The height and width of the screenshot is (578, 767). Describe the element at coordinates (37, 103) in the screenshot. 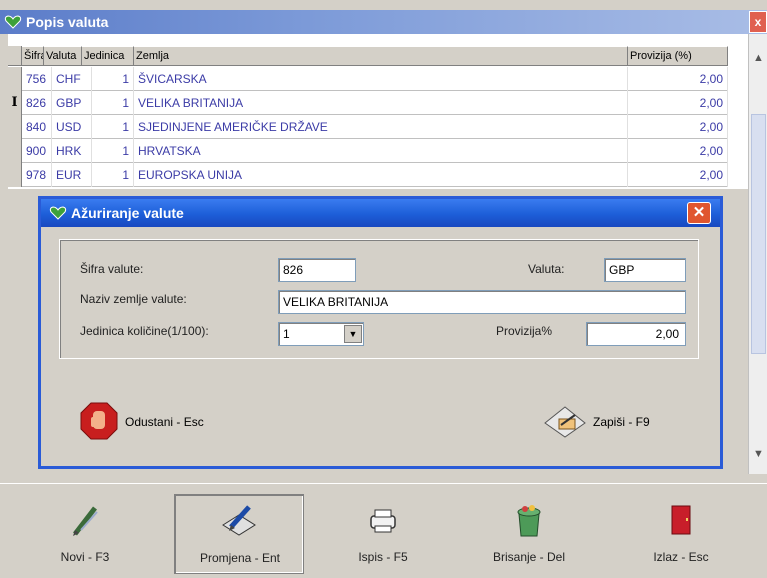

I see `cell-code: 826` at that location.